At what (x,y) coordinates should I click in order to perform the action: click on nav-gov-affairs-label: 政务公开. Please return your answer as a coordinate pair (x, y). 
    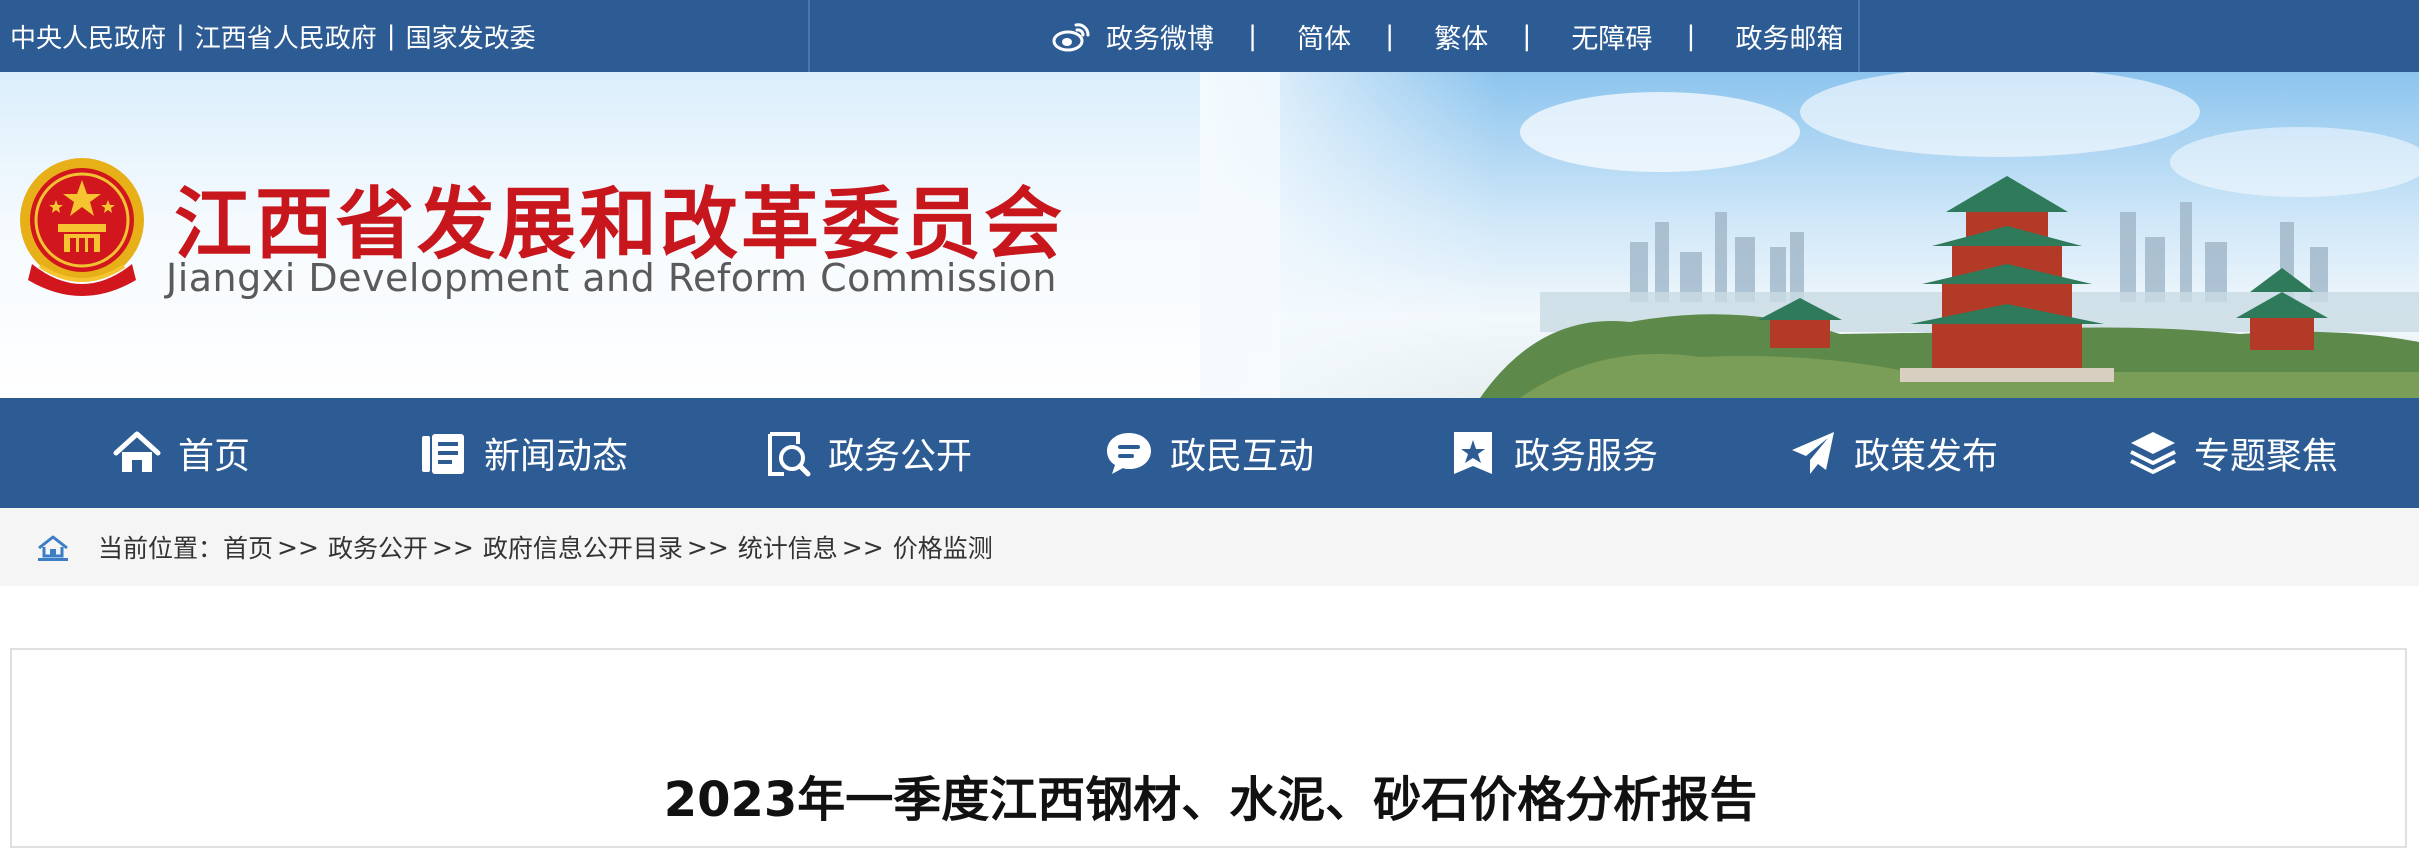
    Looking at the image, I should click on (900, 456).